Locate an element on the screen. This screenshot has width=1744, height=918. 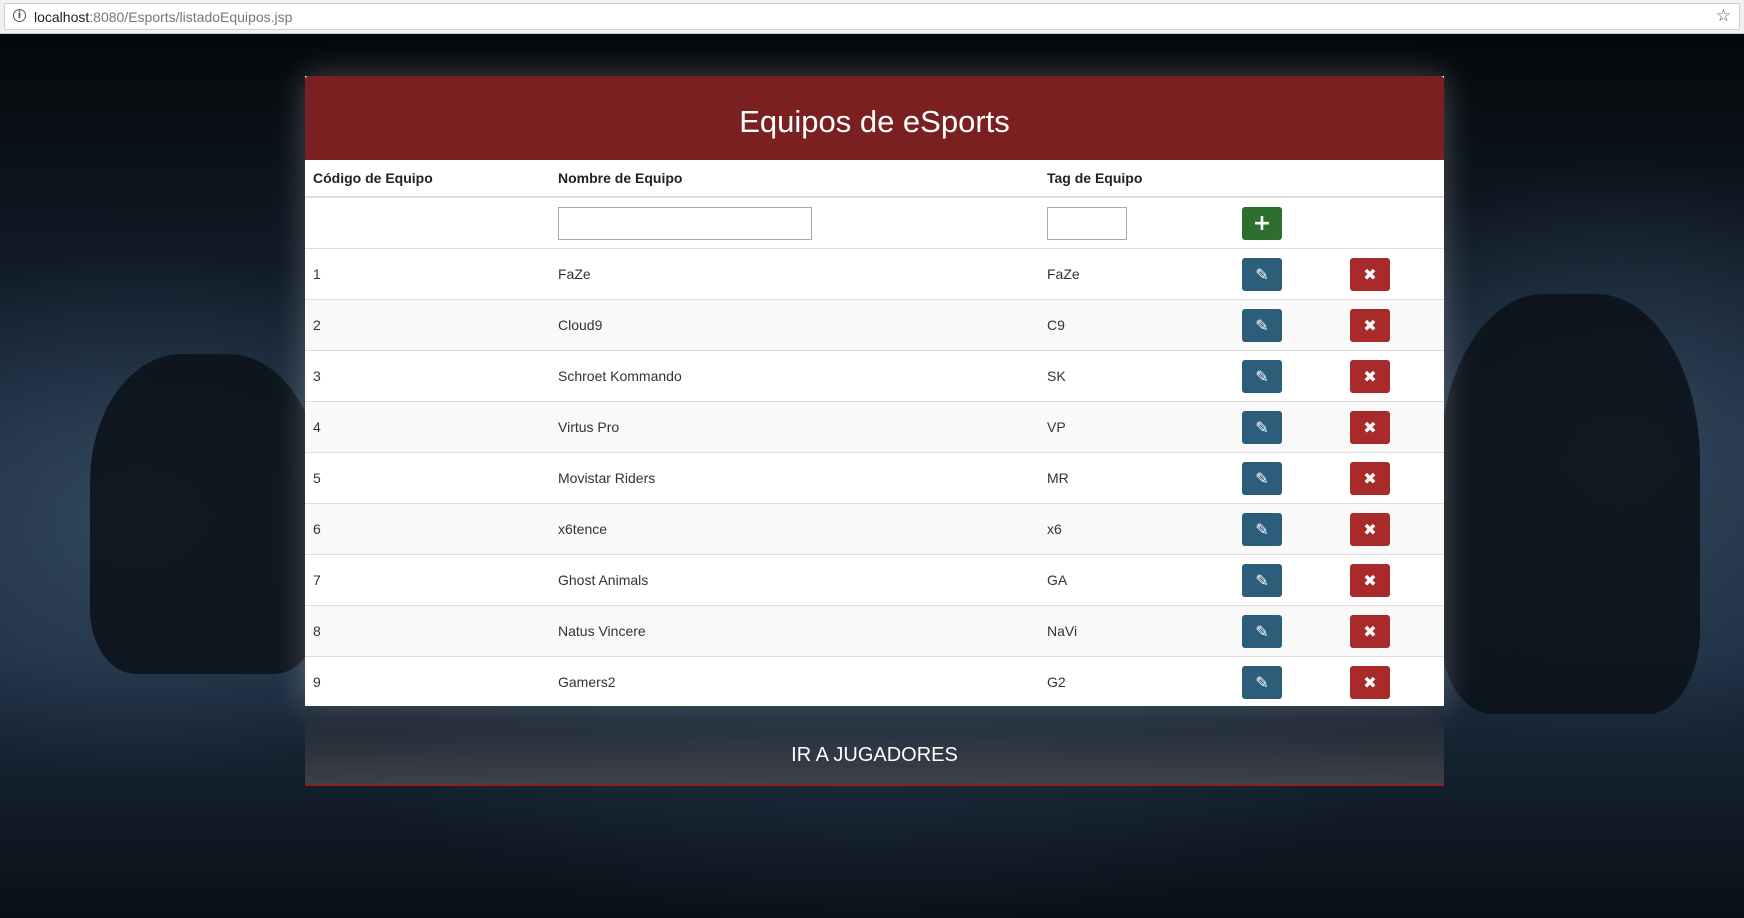
nombre-cell: Movistar Riders is located at coordinates (794, 478).